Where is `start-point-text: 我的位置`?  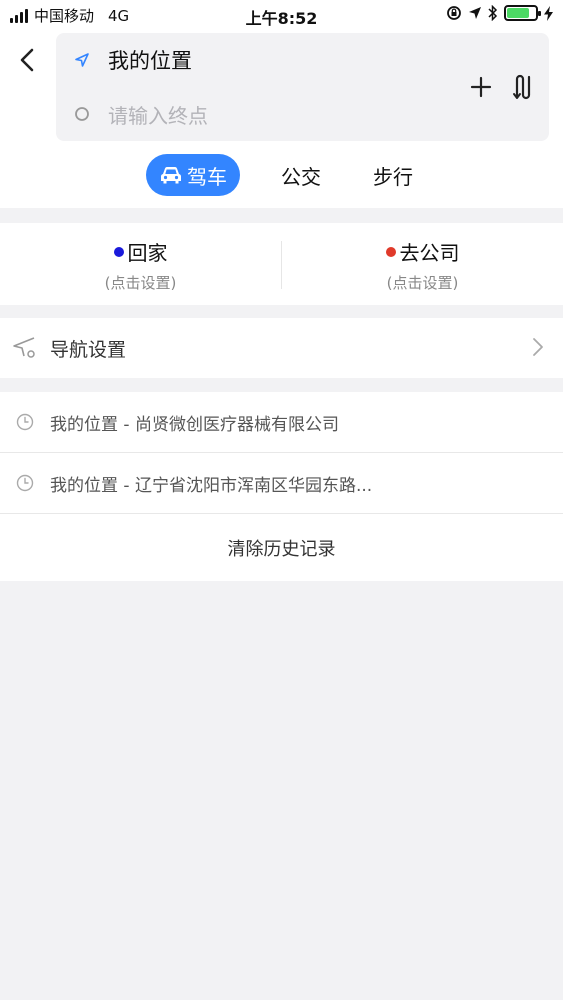 start-point-text: 我的位置 is located at coordinates (150, 61).